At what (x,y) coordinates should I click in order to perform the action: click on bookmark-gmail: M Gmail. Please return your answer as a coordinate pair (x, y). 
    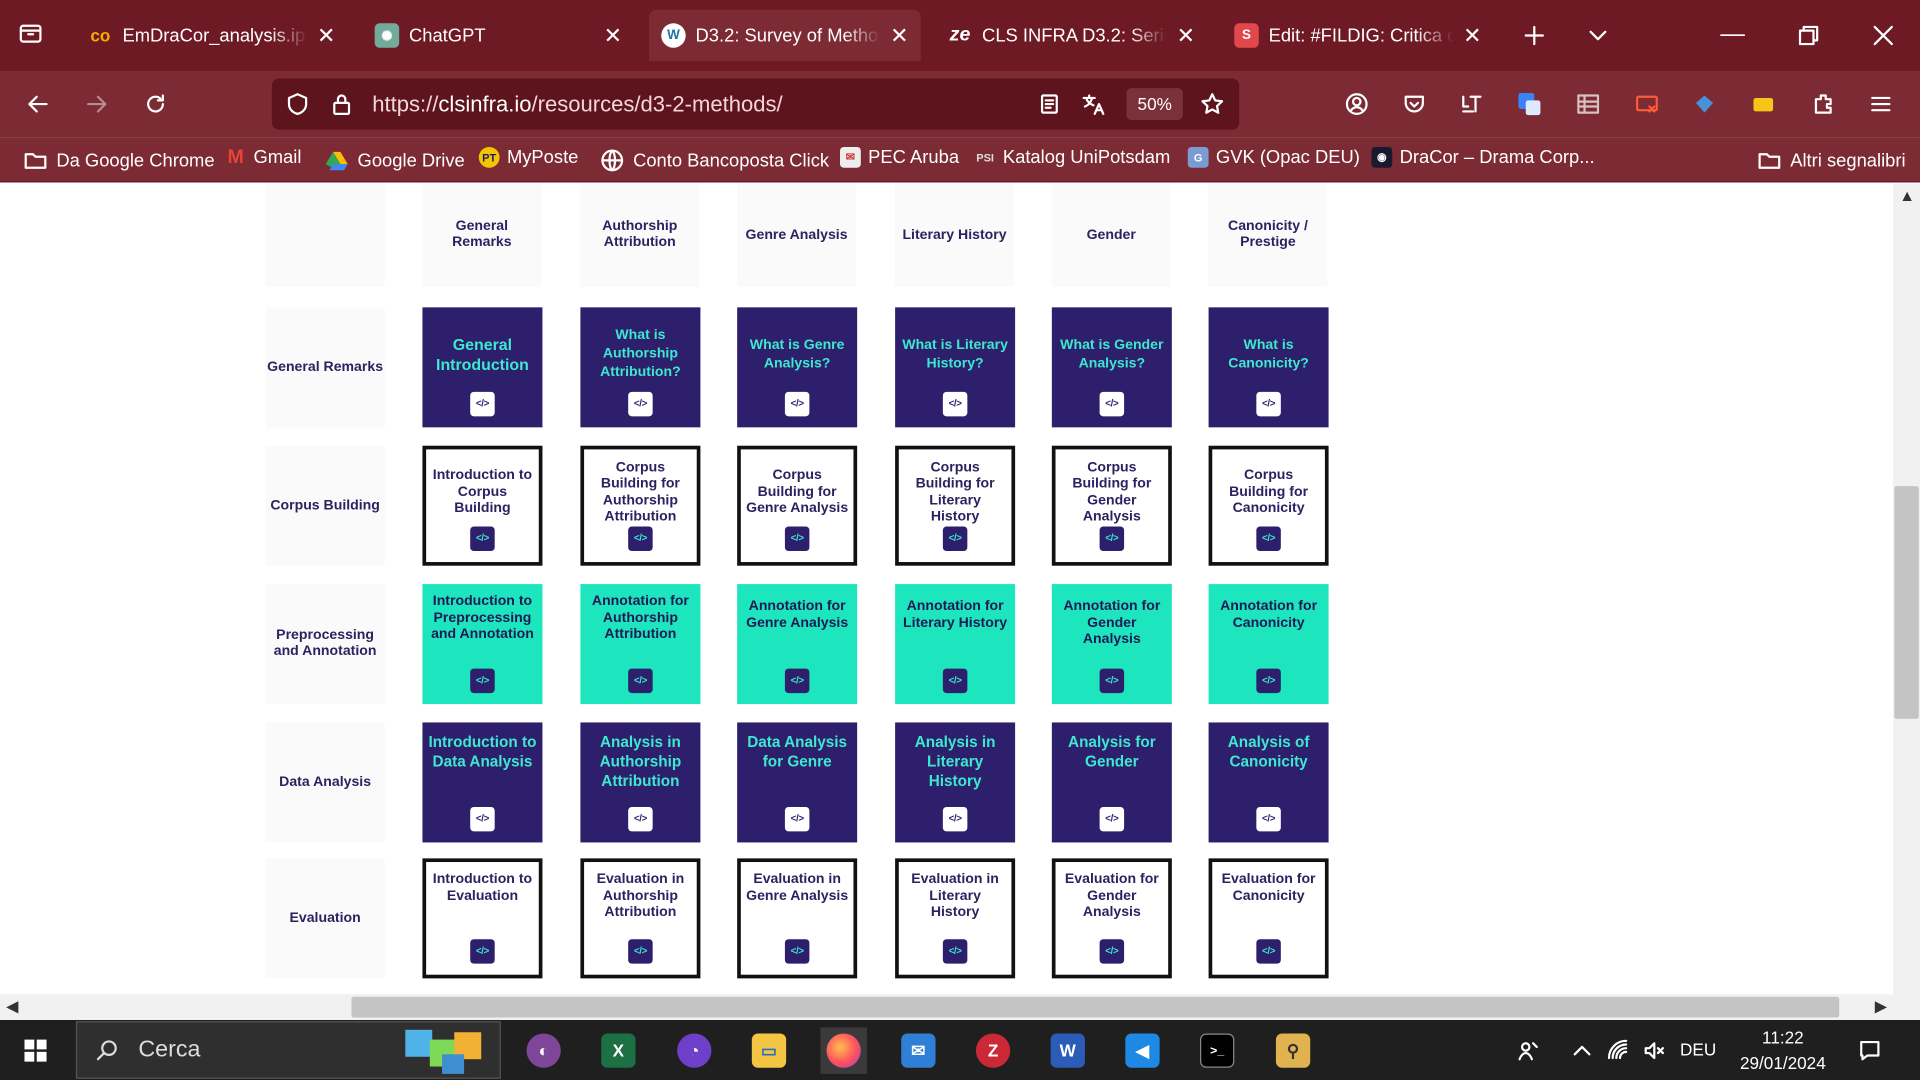
    Looking at the image, I should click on (263, 156).